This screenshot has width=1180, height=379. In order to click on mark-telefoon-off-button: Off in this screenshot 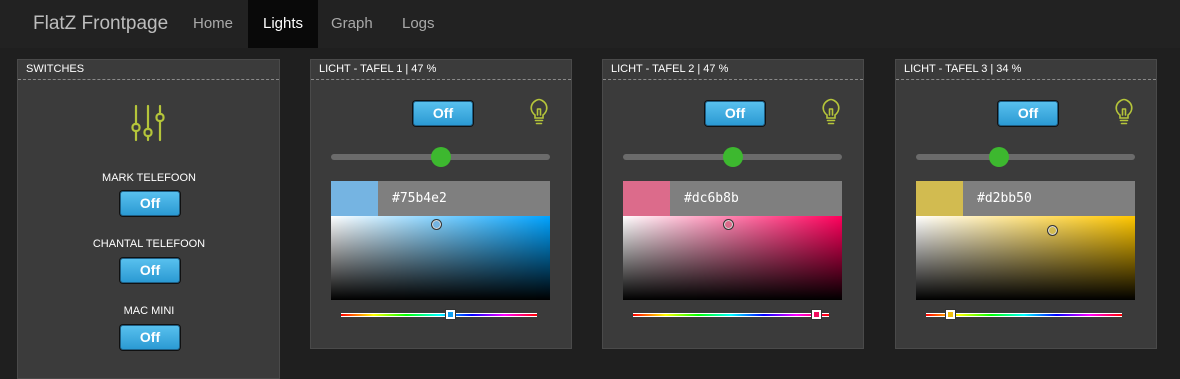, I will do `click(150, 203)`.